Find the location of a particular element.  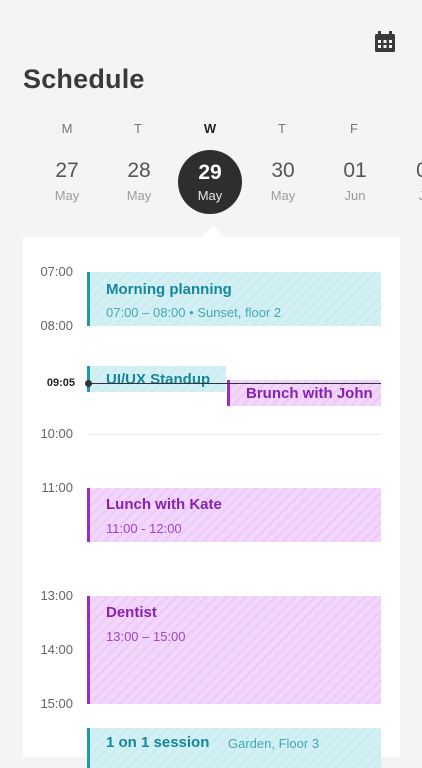

hour-label: 13:00 is located at coordinates (56, 595).